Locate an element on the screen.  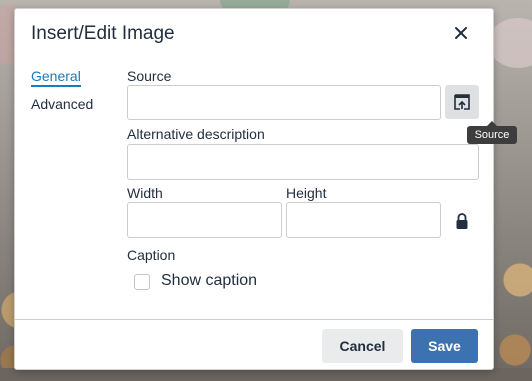
tab-general: General is located at coordinates (56, 77).